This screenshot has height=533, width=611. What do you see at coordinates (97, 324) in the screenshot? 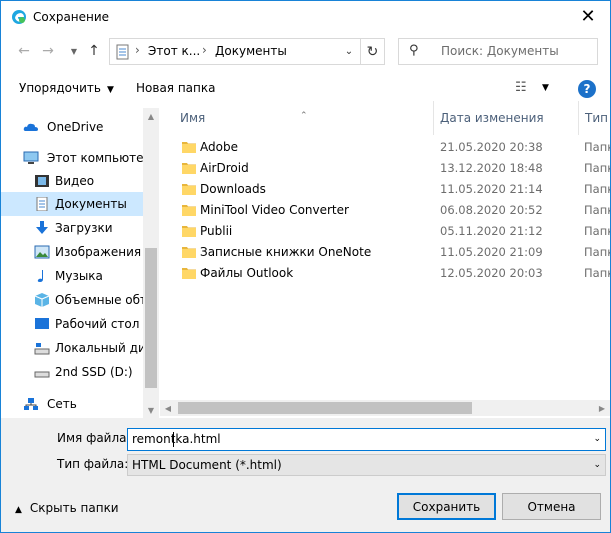
I see `sidebar-item-label: Рабочий стол` at bounding box center [97, 324].